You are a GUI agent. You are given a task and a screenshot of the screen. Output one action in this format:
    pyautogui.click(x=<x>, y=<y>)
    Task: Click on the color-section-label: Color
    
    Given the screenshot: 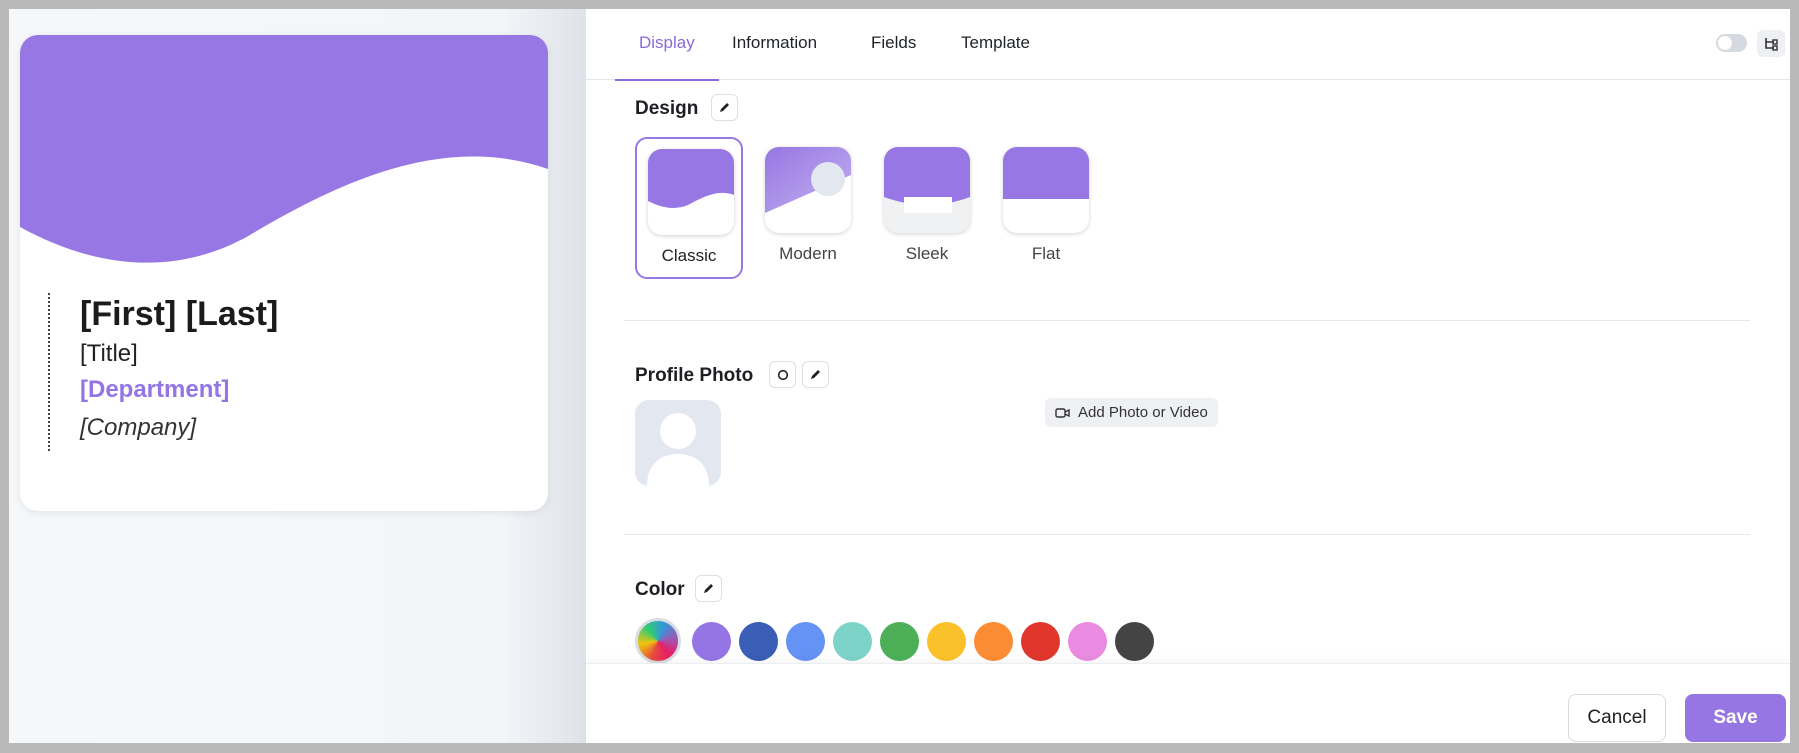 What is the action you would take?
    pyautogui.click(x=660, y=589)
    